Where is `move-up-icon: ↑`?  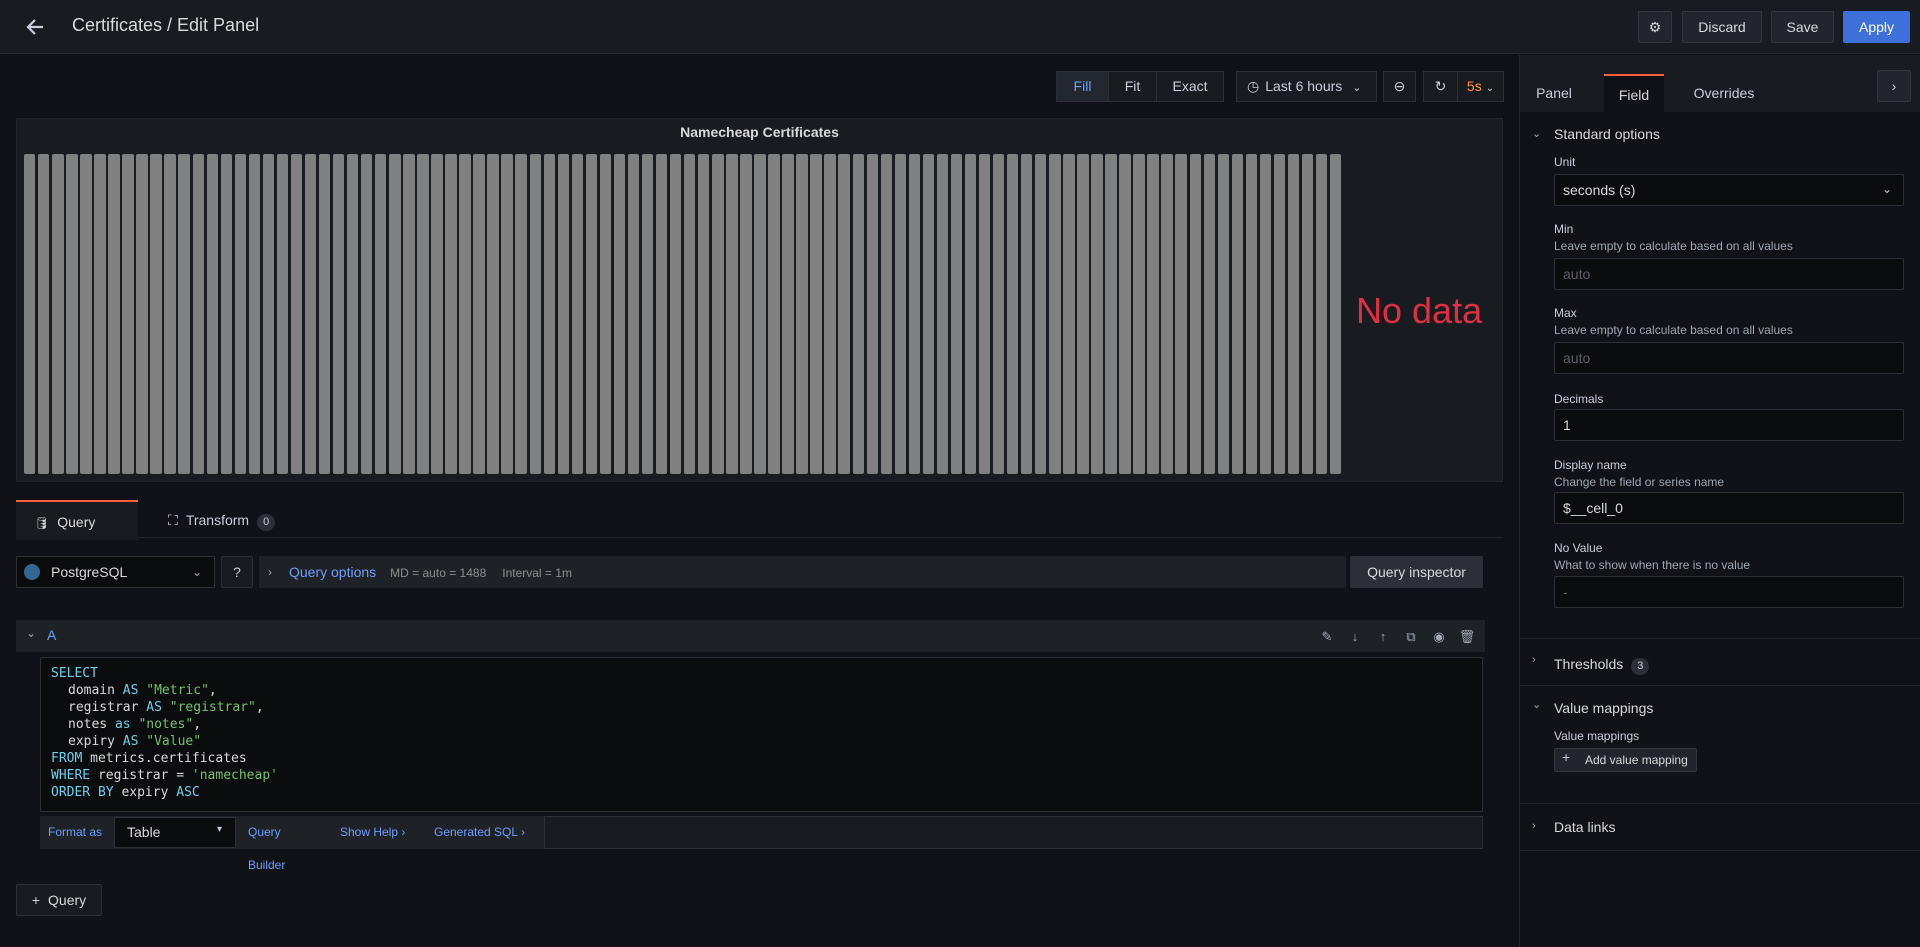 move-up-icon: ↑ is located at coordinates (1383, 637).